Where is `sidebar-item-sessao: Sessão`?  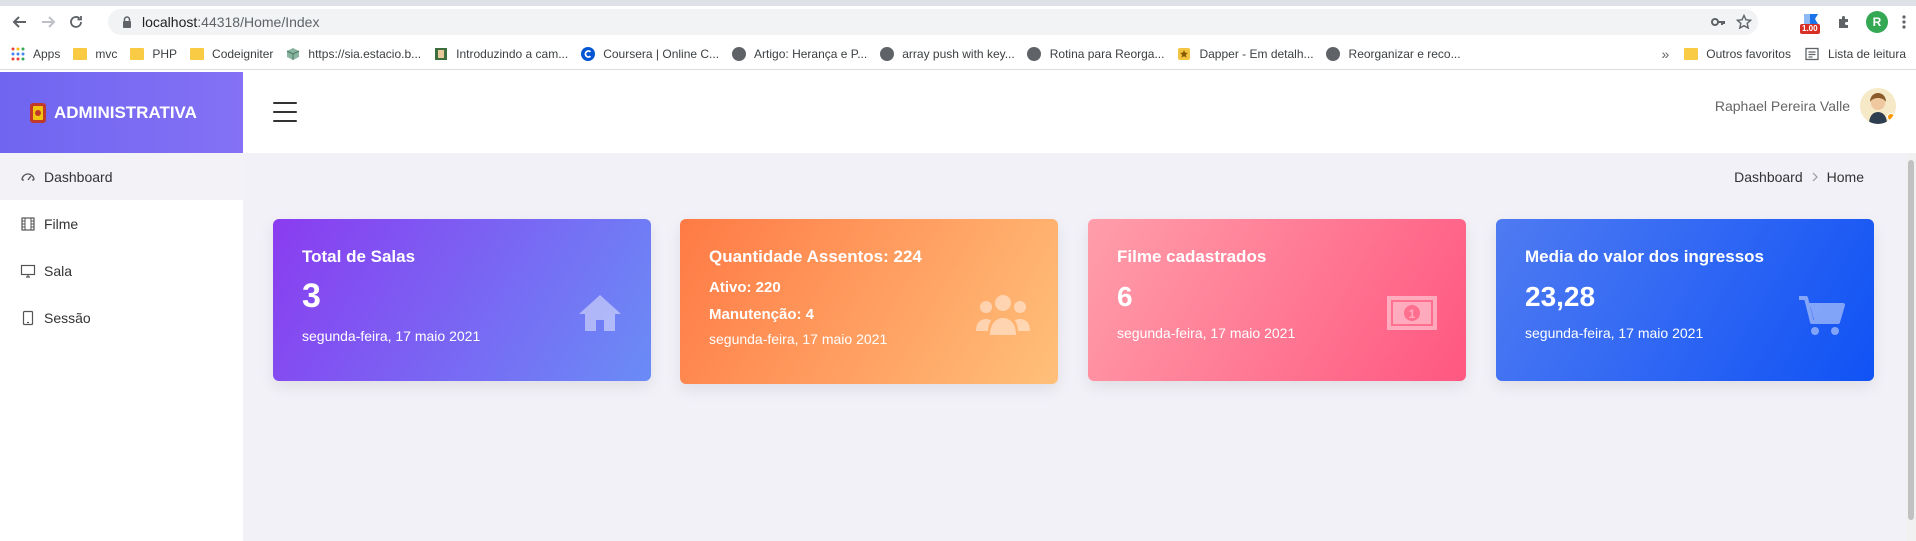 sidebar-item-sessao: Sessão is located at coordinates (121, 317).